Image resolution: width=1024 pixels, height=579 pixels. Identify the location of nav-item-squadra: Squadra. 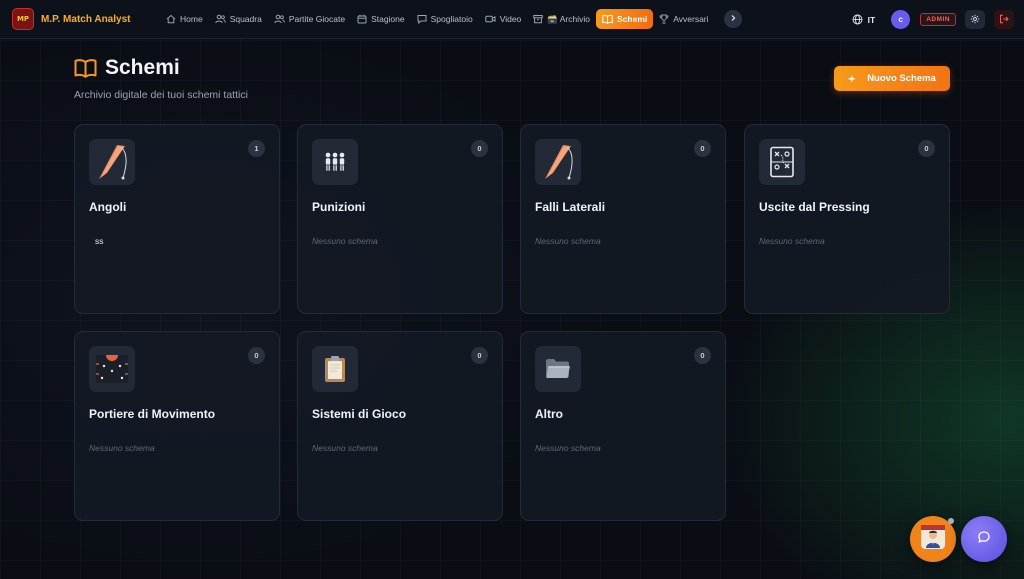
(238, 19).